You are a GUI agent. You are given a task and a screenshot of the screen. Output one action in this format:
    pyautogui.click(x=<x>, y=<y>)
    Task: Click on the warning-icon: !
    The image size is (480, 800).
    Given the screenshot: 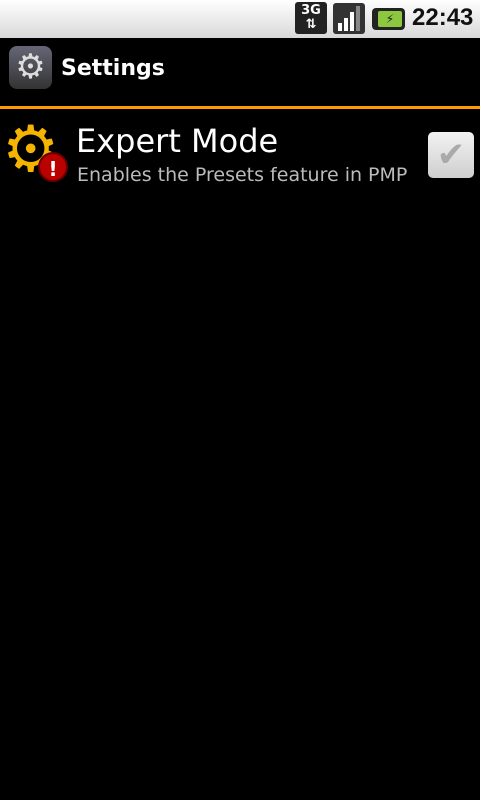 What is the action you would take?
    pyautogui.click(x=53, y=167)
    